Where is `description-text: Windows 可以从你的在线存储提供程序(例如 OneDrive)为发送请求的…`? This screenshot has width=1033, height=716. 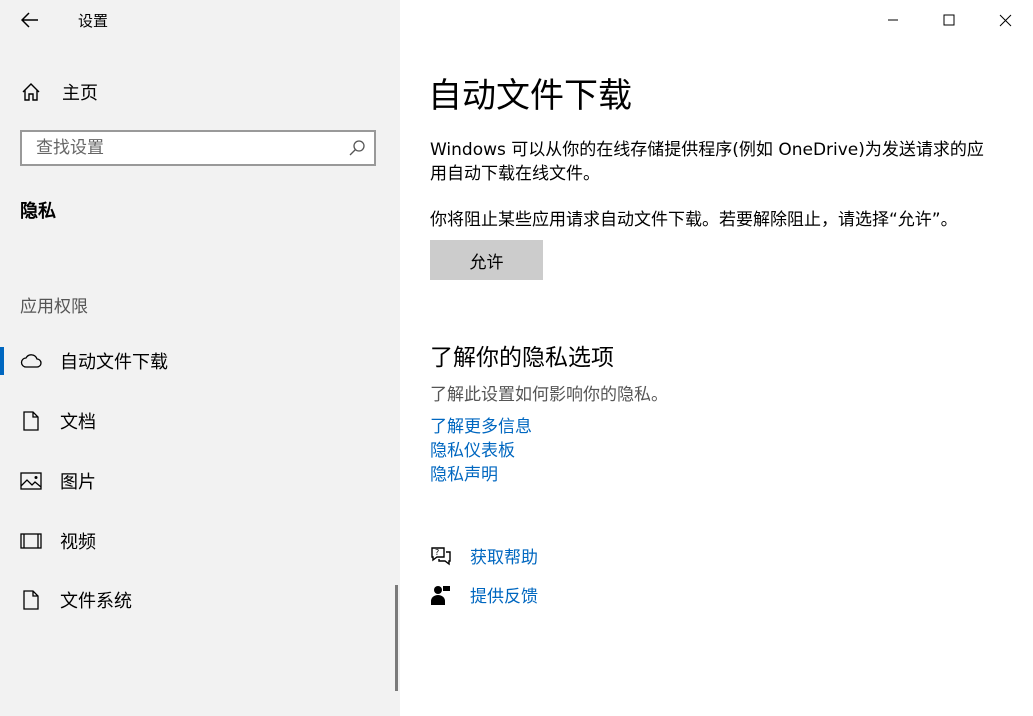 description-text: Windows 可以从你的在线存储提供程序(例如 OneDrive)为发送请求的… is located at coordinates (707, 162).